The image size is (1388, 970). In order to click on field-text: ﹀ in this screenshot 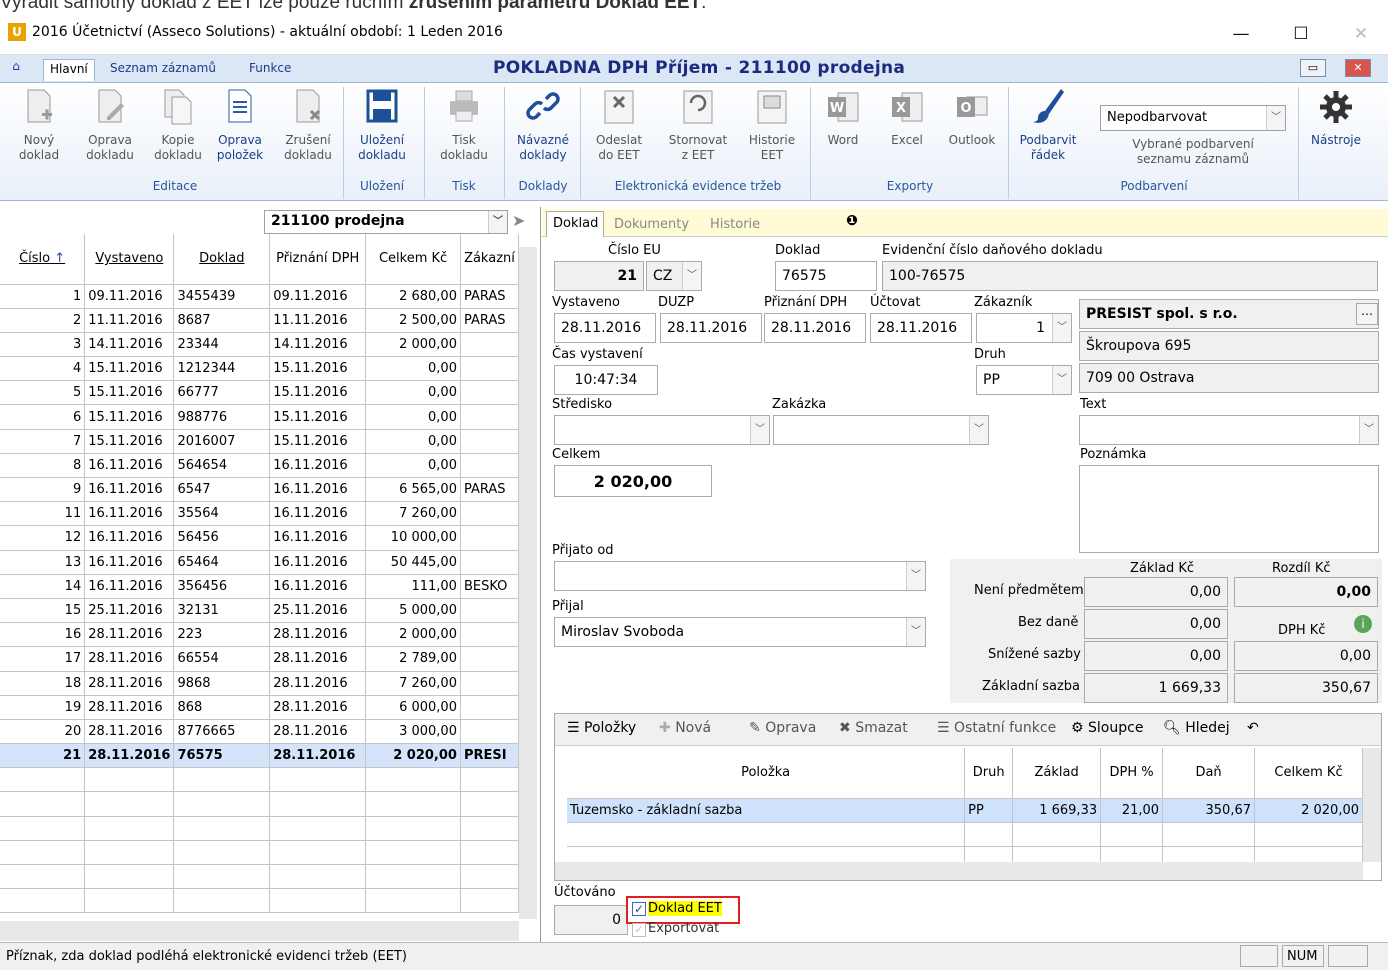, I will do `click(1229, 430)`.